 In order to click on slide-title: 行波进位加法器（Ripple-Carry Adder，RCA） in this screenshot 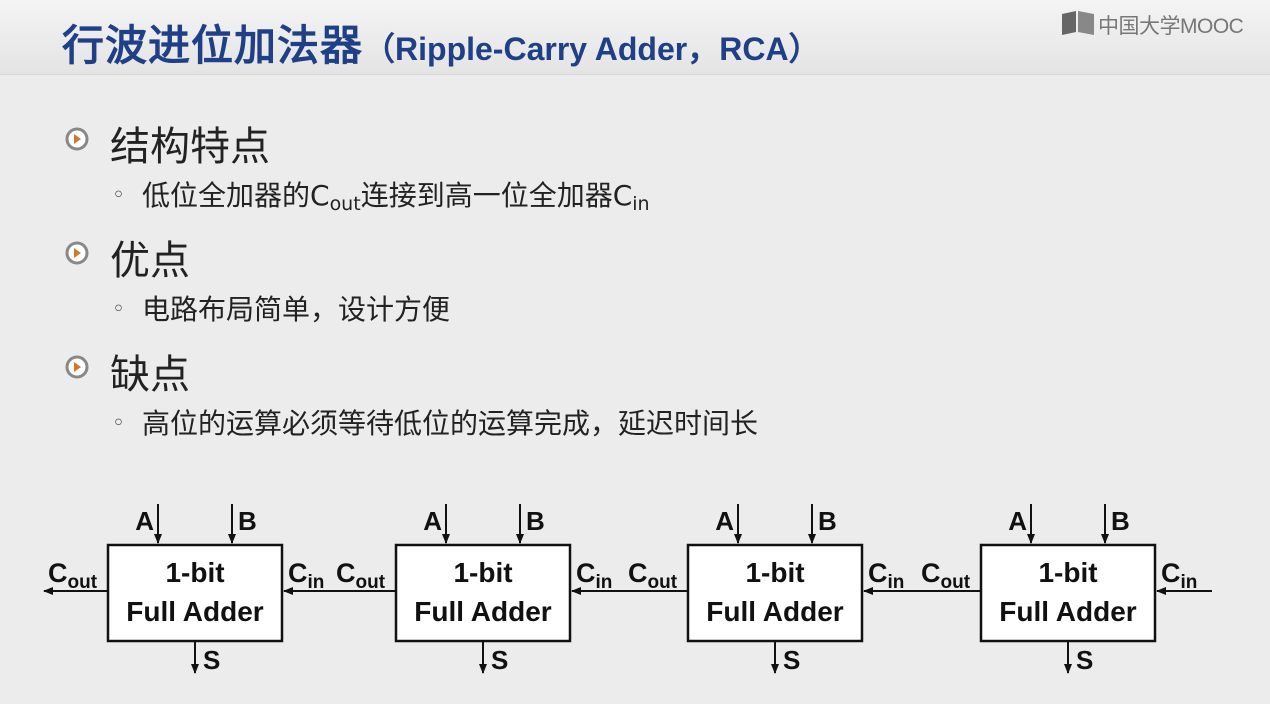, I will do `click(441, 42)`.